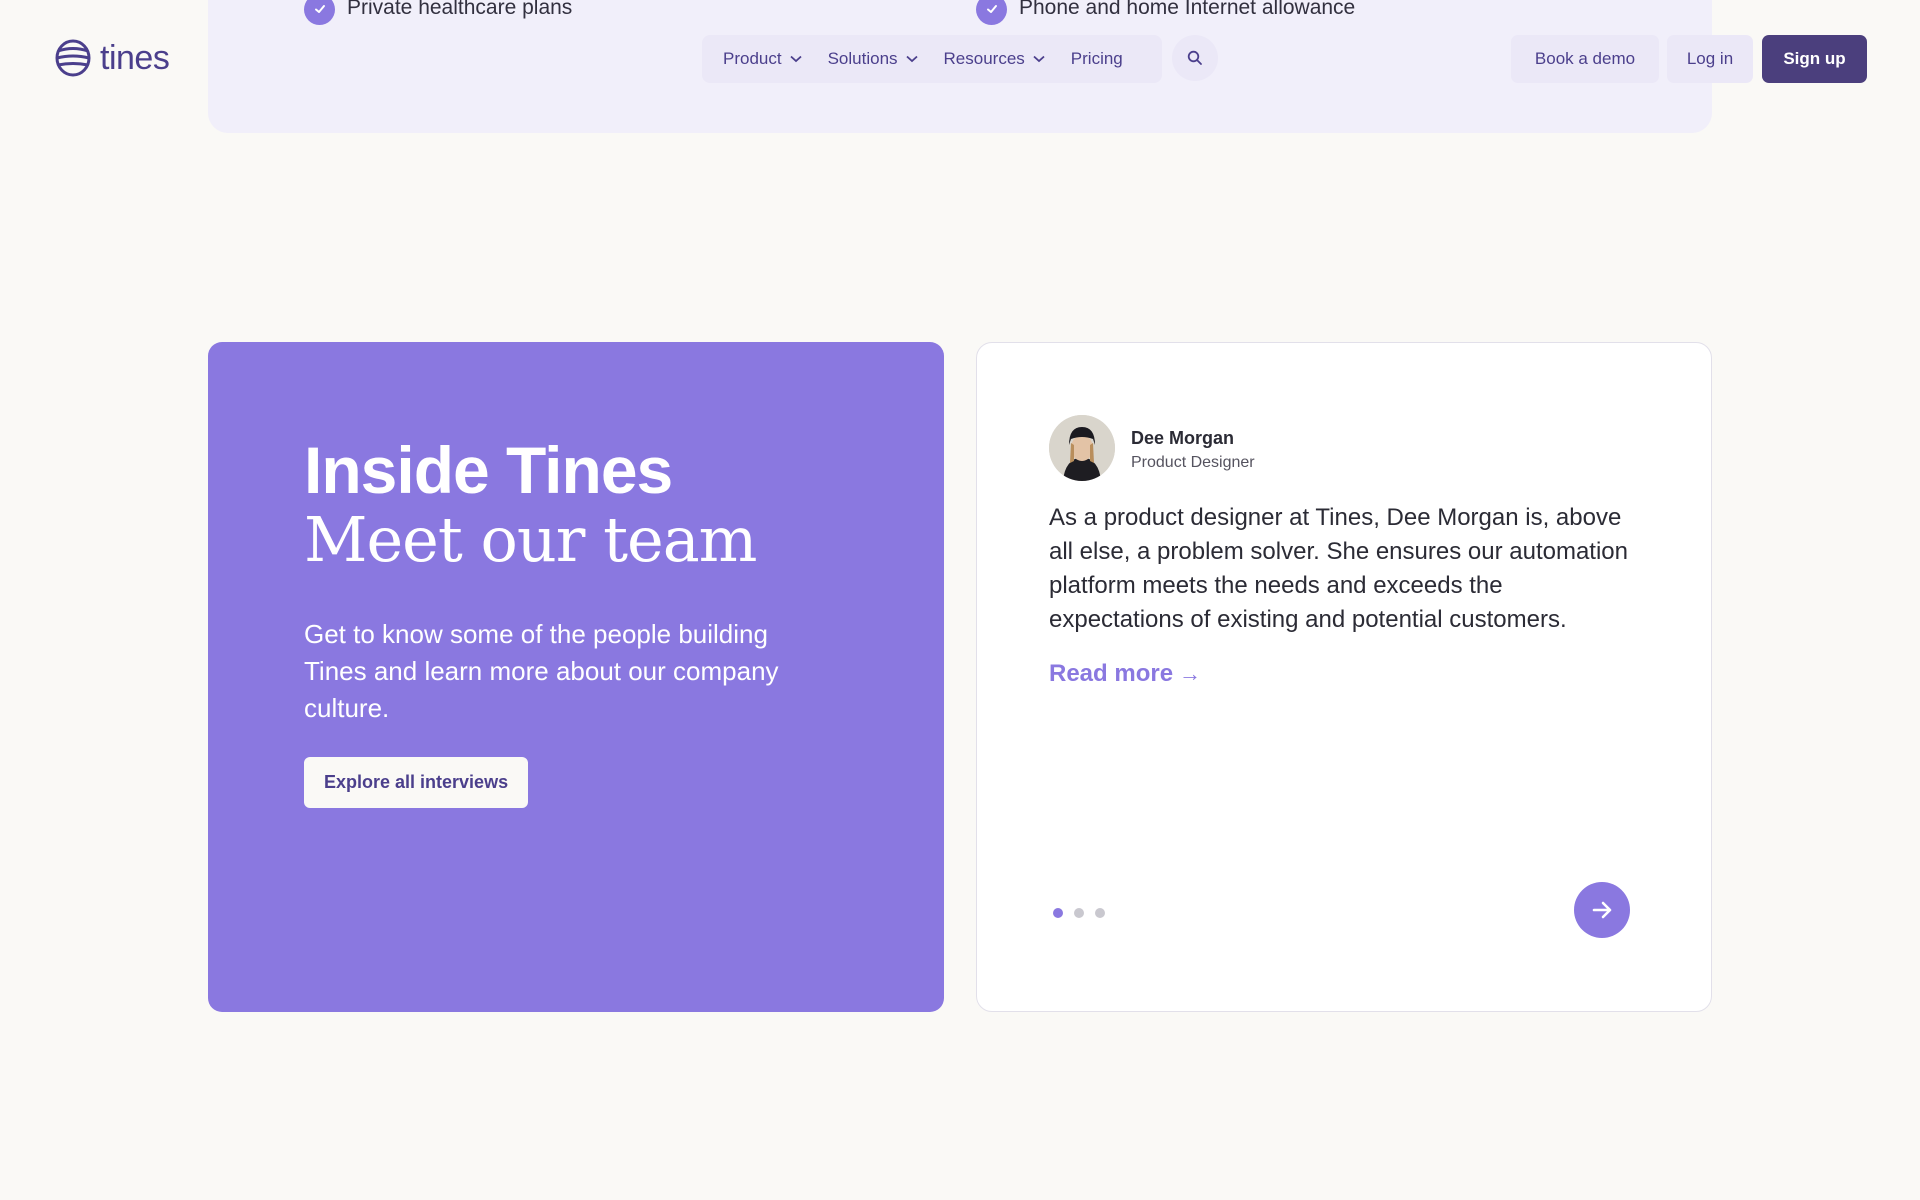  Describe the element at coordinates (460, 9) in the screenshot. I see `benefit-label: Private healthcare plans` at that location.